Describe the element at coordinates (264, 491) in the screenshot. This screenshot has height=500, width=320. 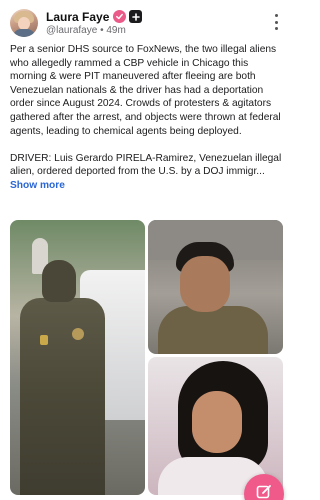
I see `compose-icon` at that location.